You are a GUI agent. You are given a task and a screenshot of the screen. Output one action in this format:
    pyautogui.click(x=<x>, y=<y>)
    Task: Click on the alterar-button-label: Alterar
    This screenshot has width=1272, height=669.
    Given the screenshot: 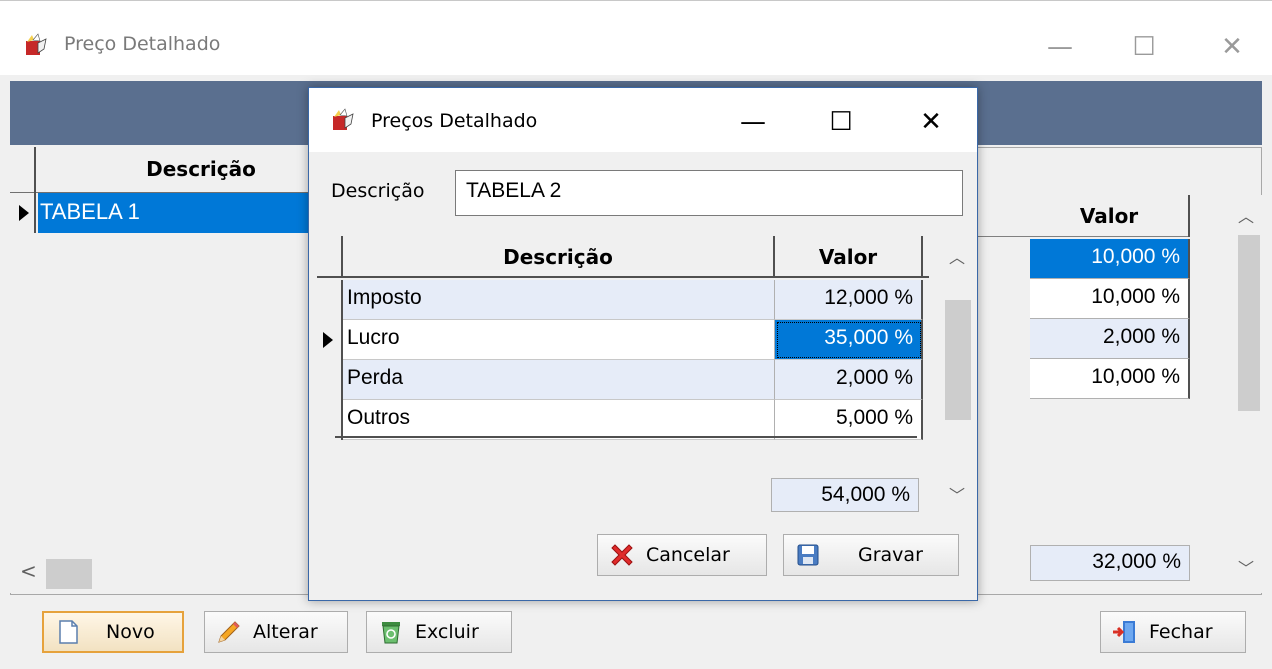 What is the action you would take?
    pyautogui.click(x=285, y=632)
    